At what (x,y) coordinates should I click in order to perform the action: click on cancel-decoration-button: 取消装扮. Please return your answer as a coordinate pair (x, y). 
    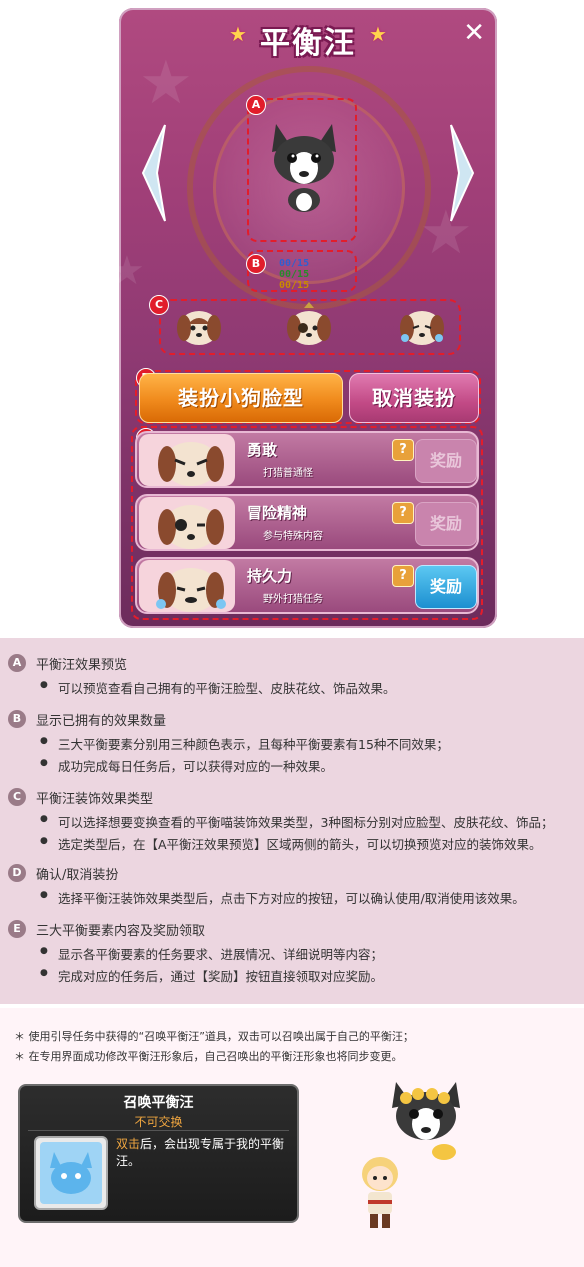
    Looking at the image, I should click on (414, 398).